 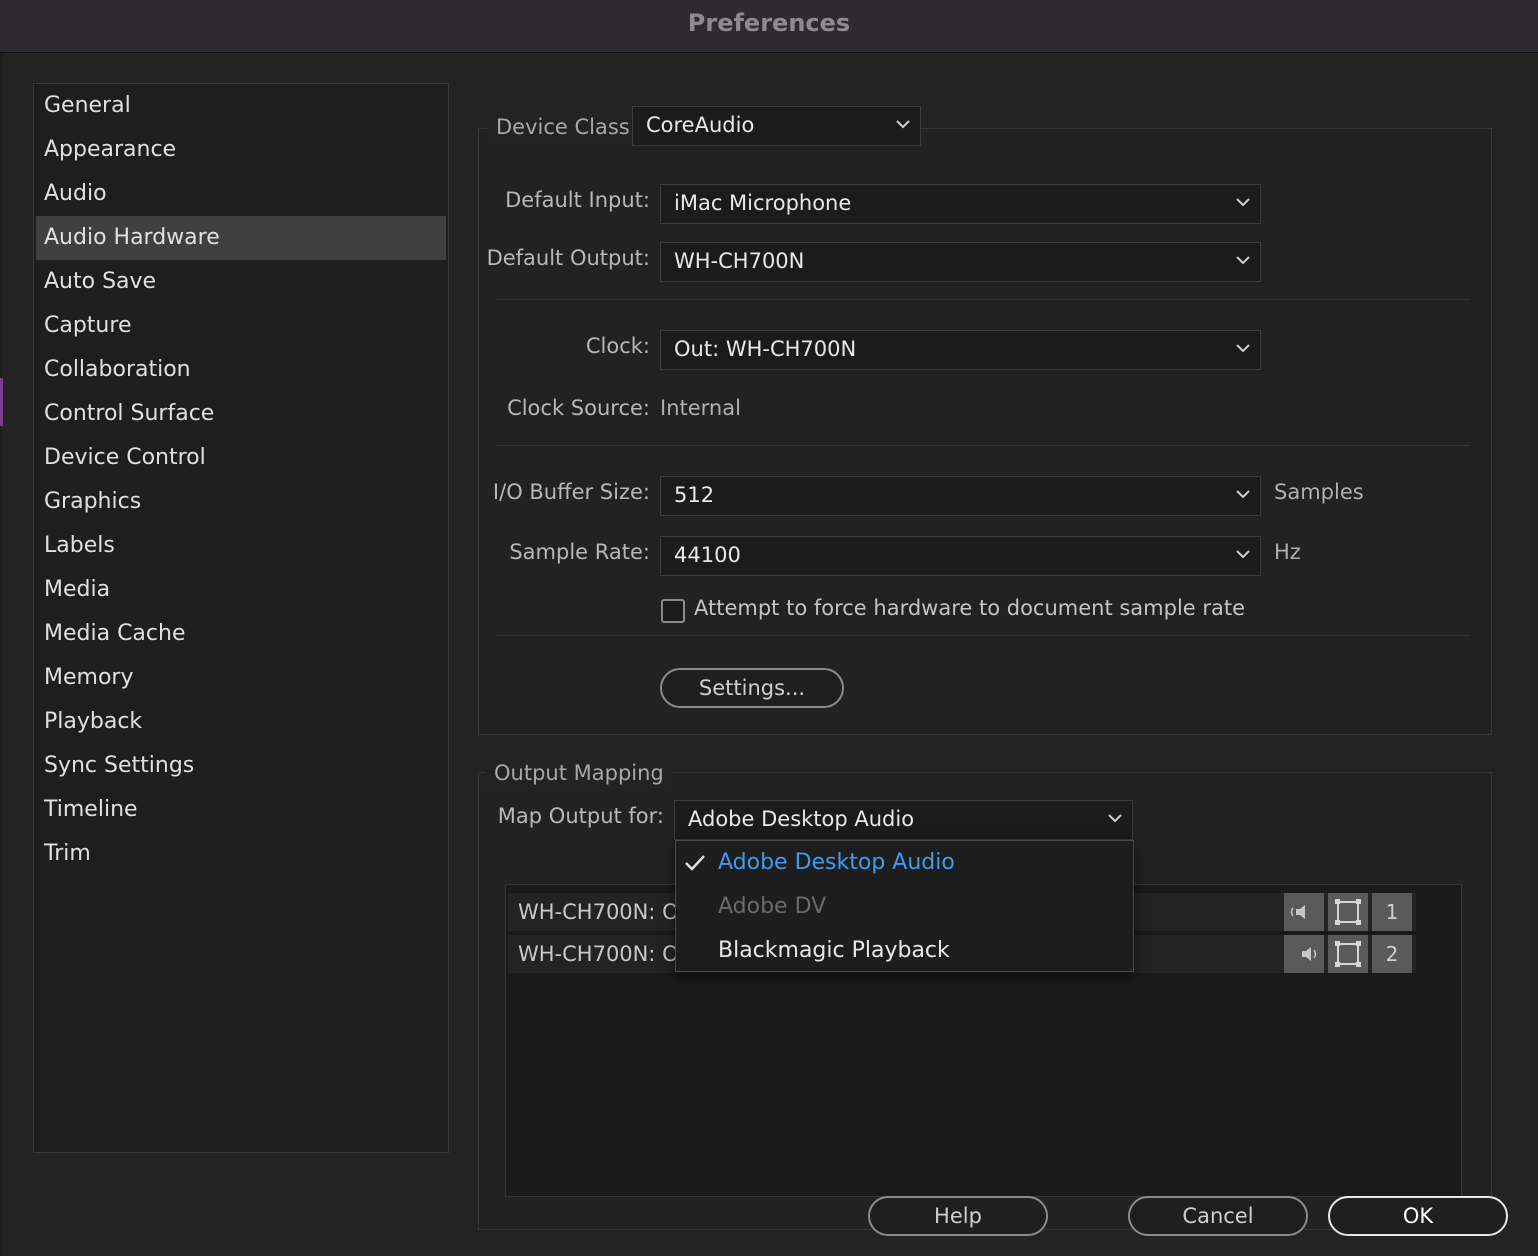 I want to click on buffer-size-unit: Samples, so click(x=1319, y=492).